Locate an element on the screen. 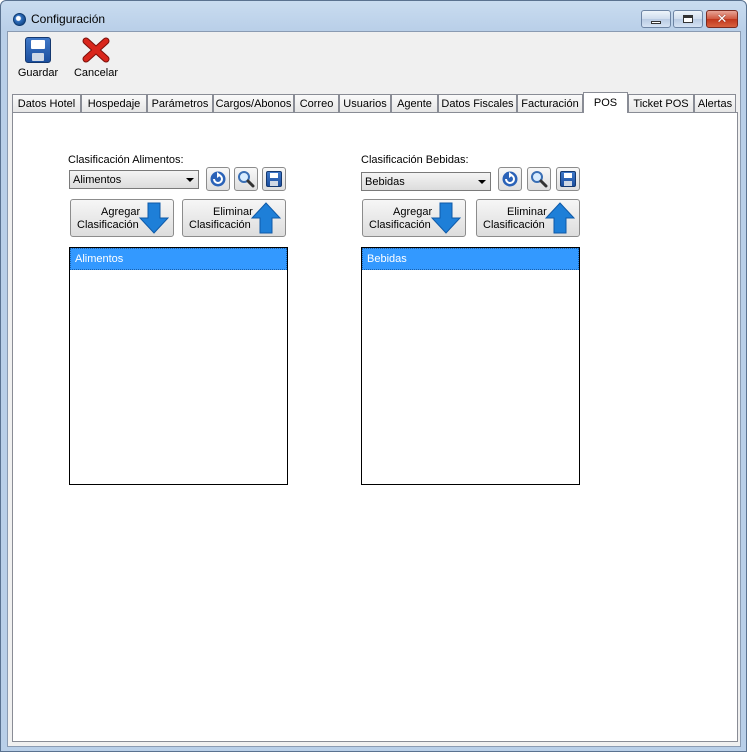 This screenshot has width=747, height=752. tab-hospedaje: Hospedaje is located at coordinates (114, 103).